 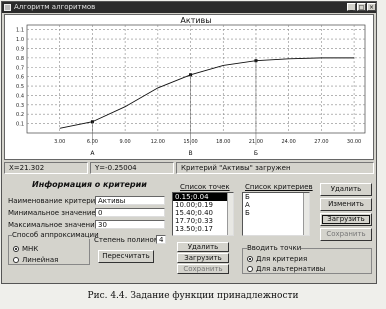 I want to click on x-tick-label: 30.00, so click(x=354, y=142).